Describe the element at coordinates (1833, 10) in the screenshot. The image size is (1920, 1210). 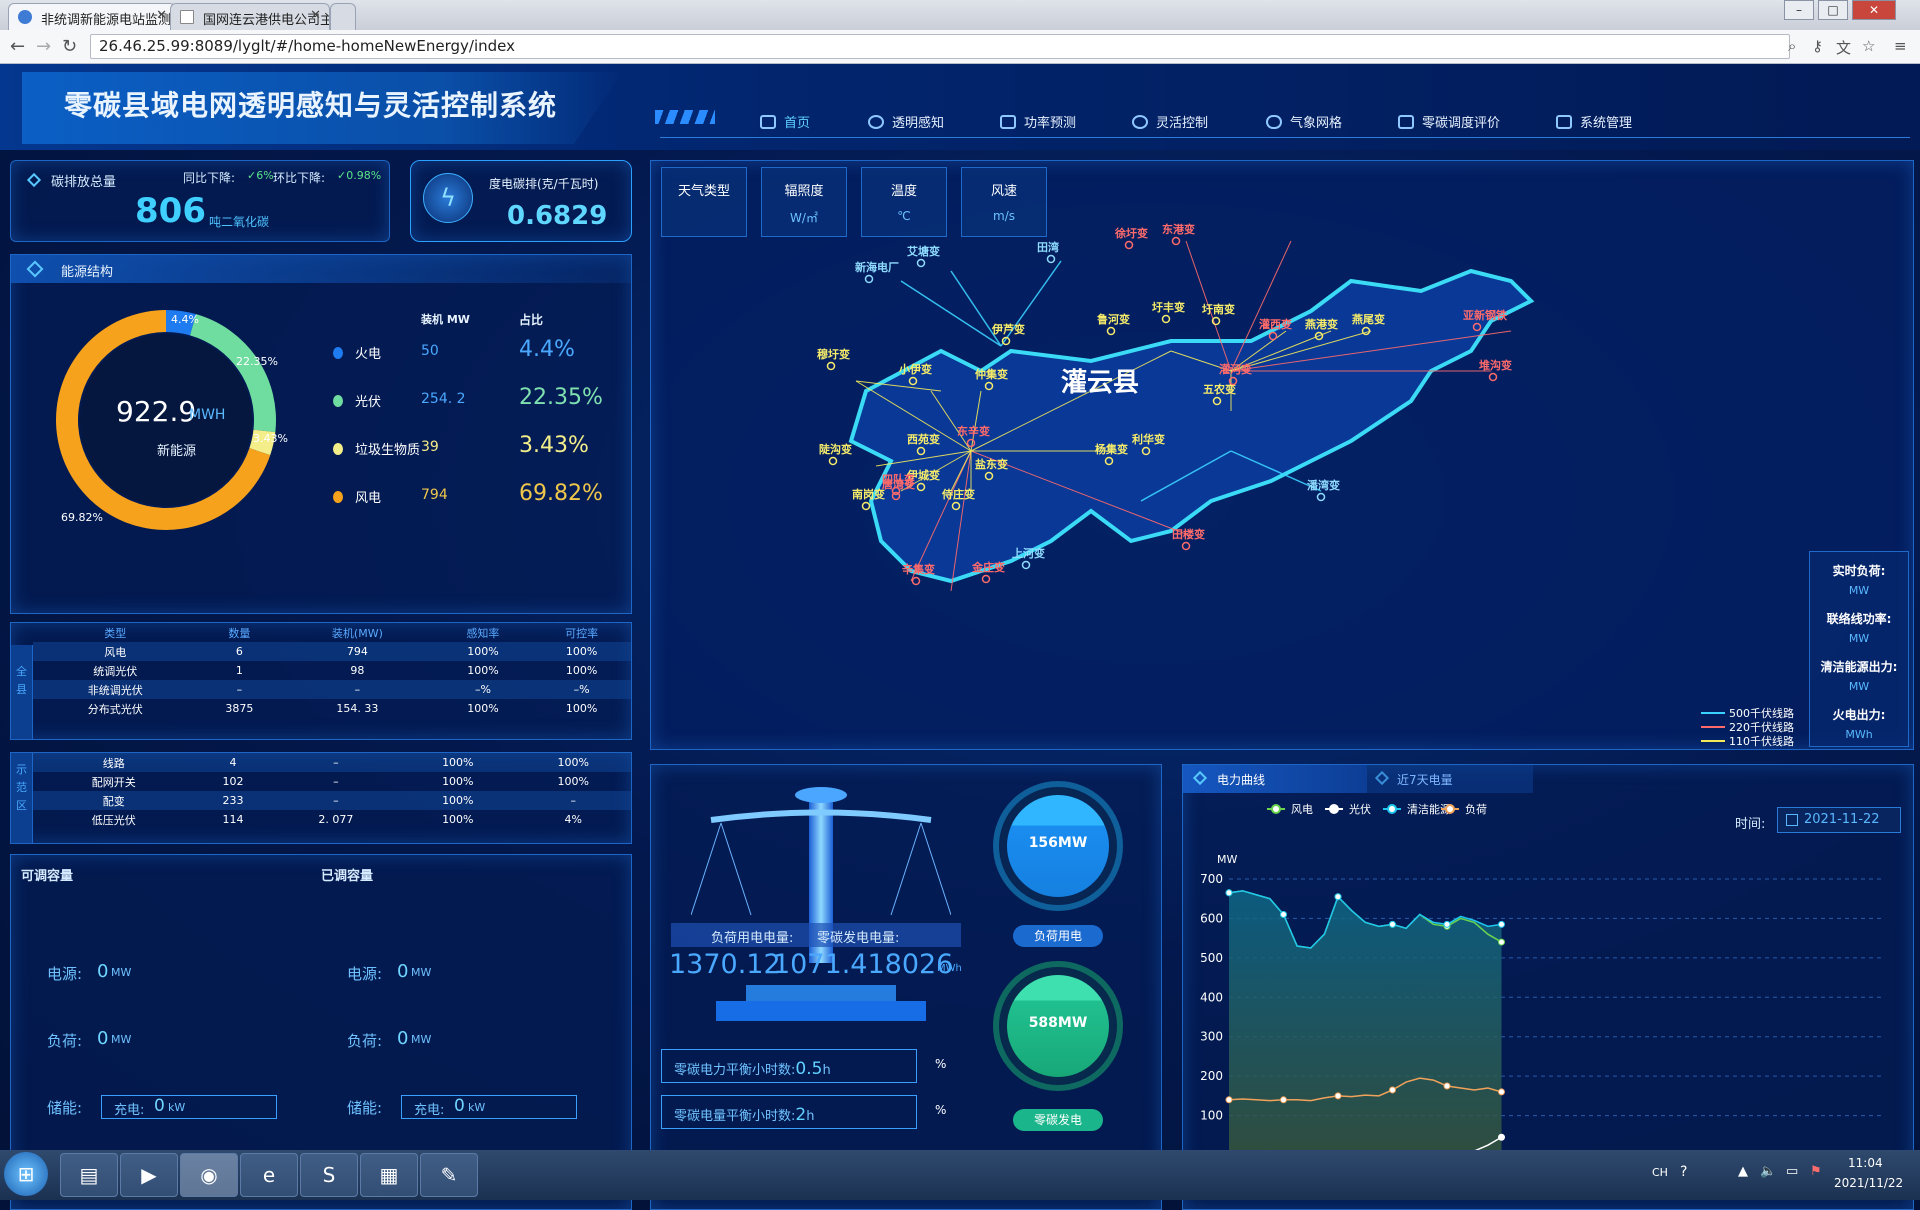
I see `maximize-button: □` at that location.